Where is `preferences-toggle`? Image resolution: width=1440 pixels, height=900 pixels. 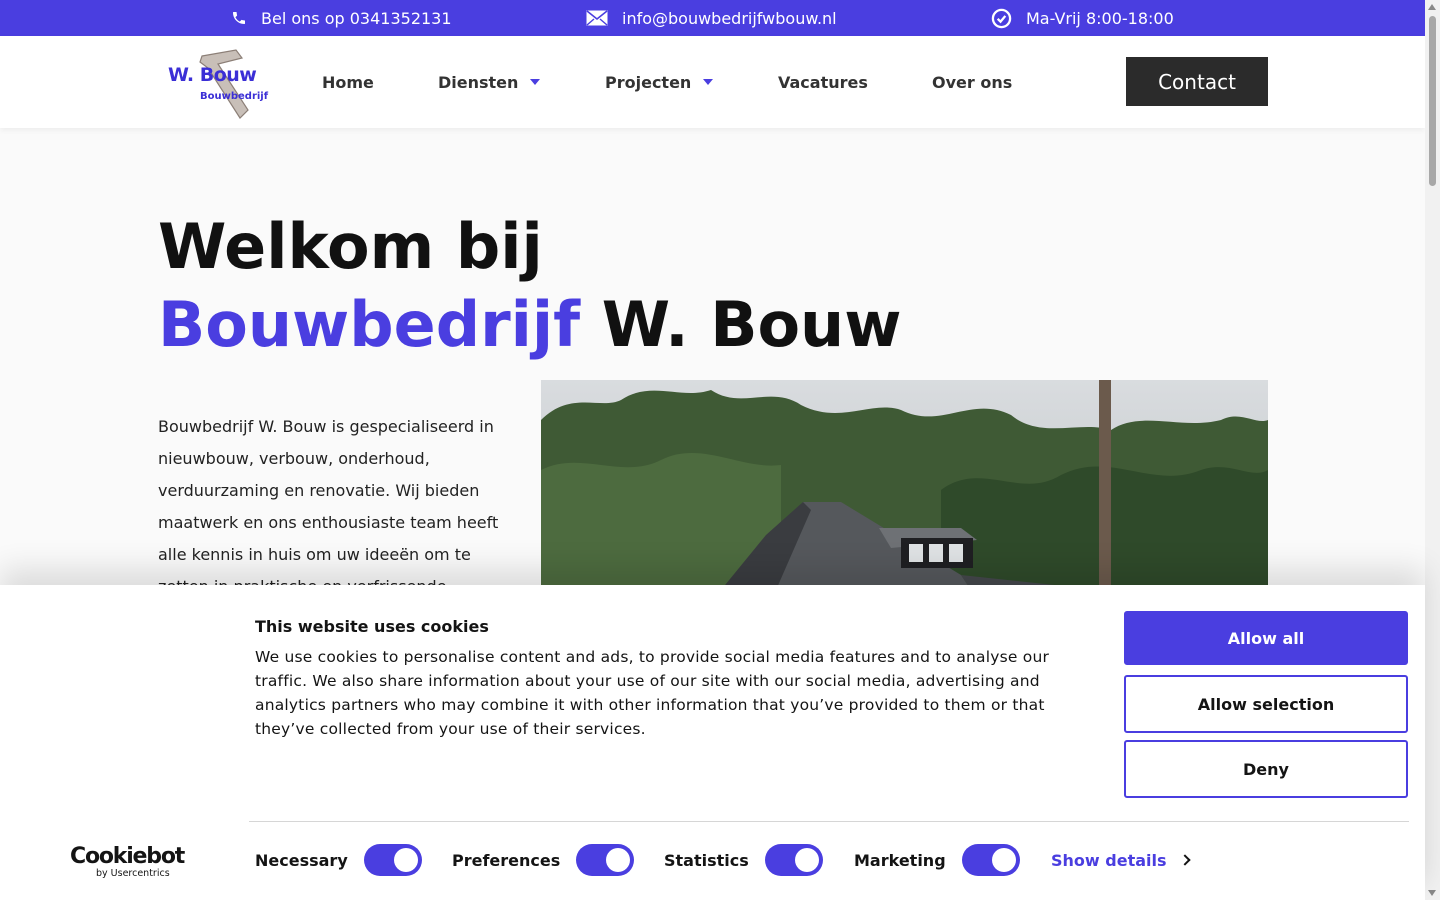
preferences-toggle is located at coordinates (605, 860).